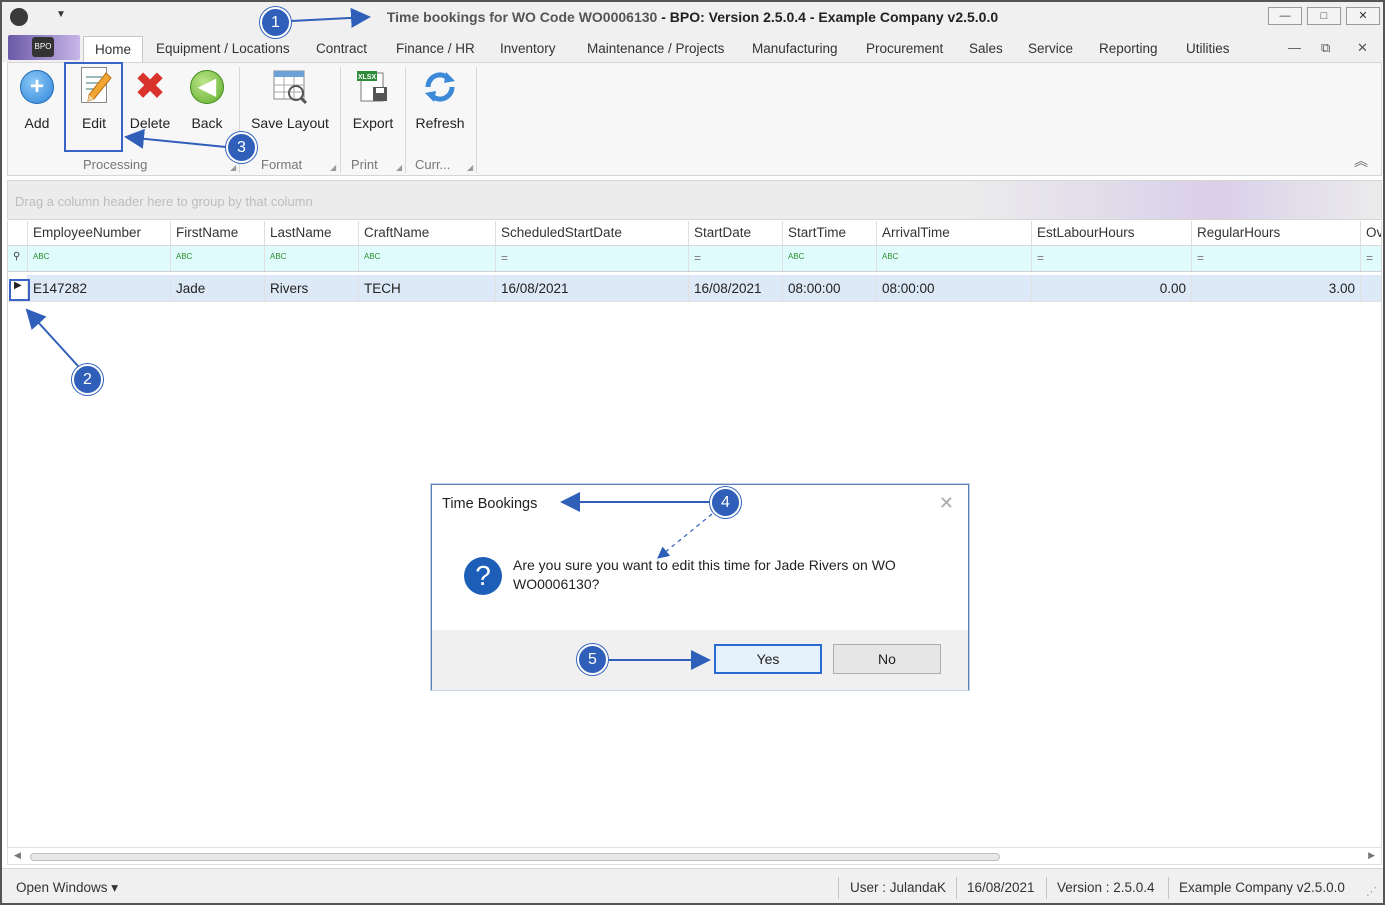 The height and width of the screenshot is (905, 1385). Describe the element at coordinates (405, 120) in the screenshot. I see `group-separator` at that location.